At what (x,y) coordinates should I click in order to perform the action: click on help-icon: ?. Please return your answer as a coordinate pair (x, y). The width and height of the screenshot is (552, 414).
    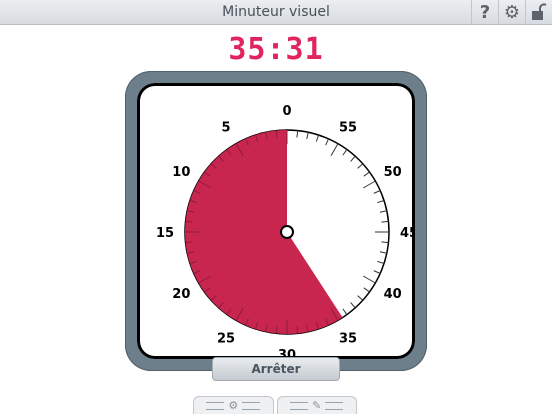
    Looking at the image, I should click on (484, 12).